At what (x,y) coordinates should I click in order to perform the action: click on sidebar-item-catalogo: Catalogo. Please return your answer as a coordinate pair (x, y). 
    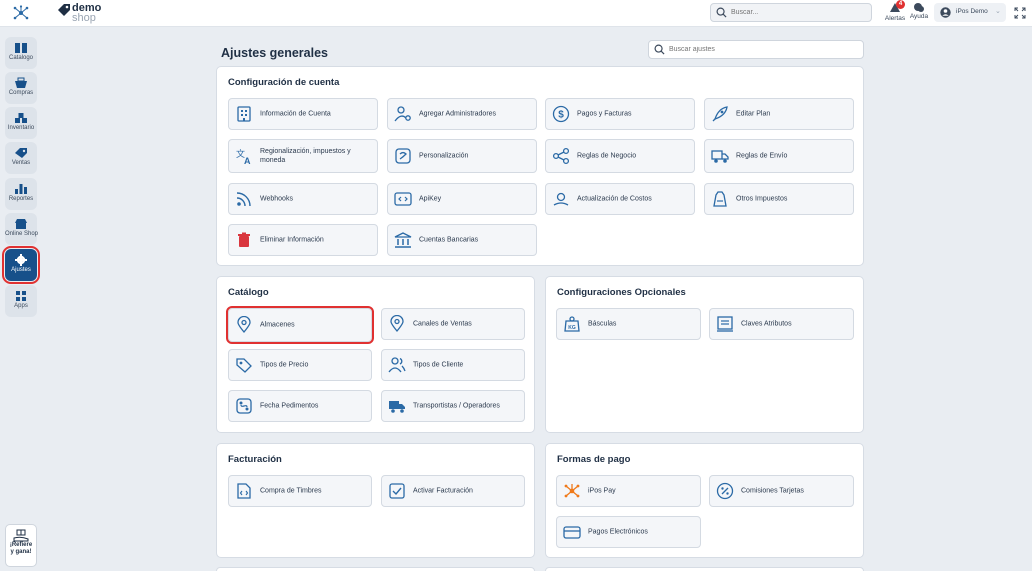
    Looking at the image, I should click on (21, 53).